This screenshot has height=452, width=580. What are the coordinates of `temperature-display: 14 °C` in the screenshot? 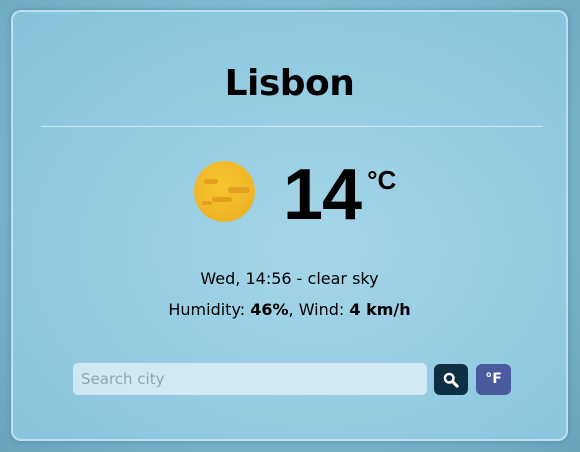 It's located at (339, 195).